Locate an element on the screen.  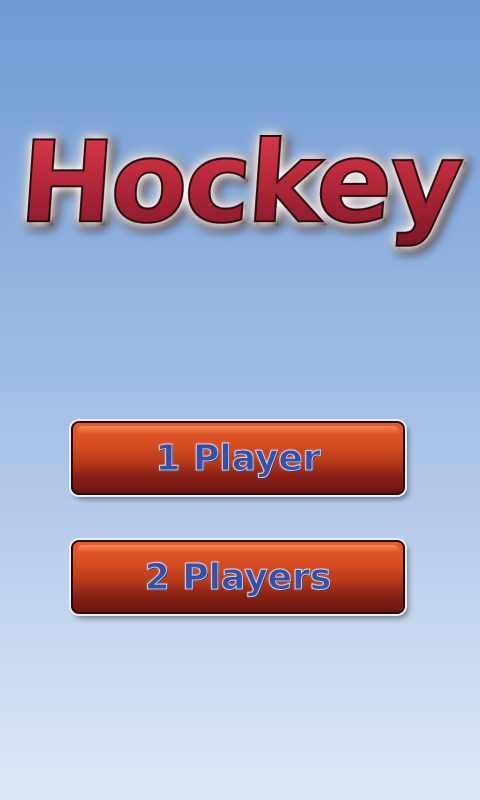
one-player-button: 1 Player is located at coordinates (238, 458).